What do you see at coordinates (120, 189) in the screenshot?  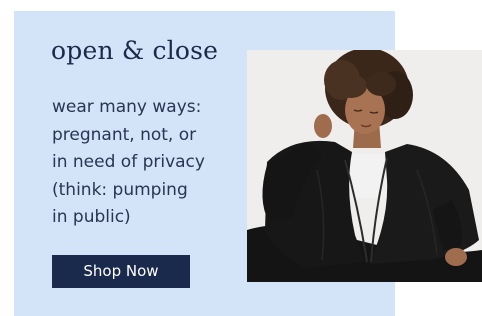 I see `promo-description-line: (think: pumping` at bounding box center [120, 189].